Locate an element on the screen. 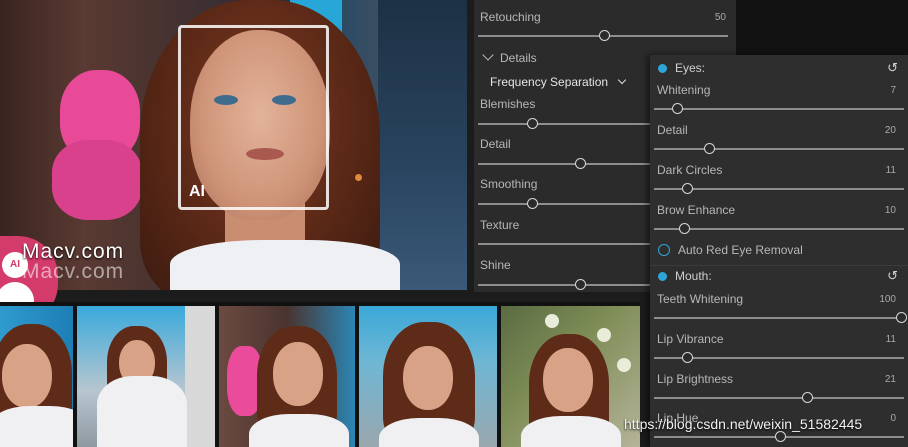 This screenshot has height=447, width=908. brow-enhance-slider-track is located at coordinates (779, 229).